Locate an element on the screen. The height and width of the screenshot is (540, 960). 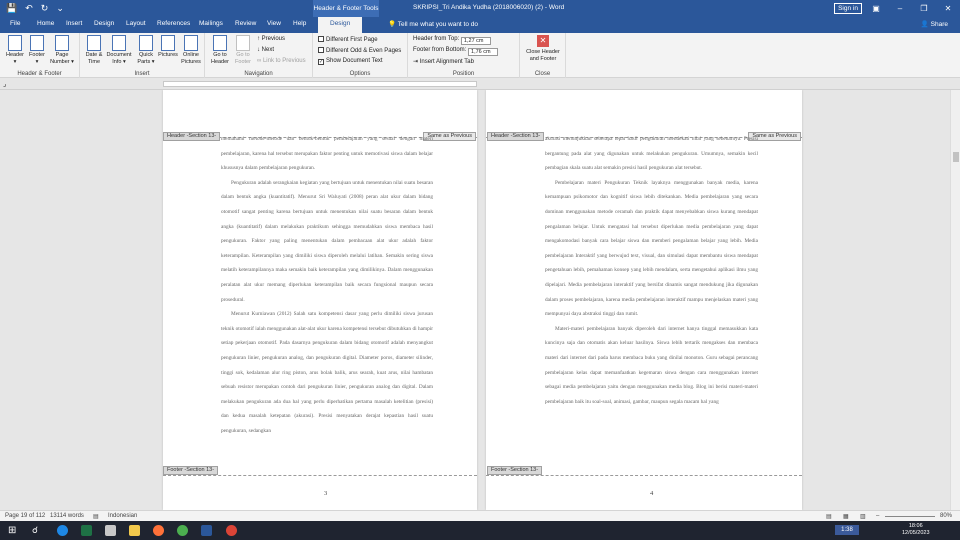
edge-icon is located at coordinates (62, 530).